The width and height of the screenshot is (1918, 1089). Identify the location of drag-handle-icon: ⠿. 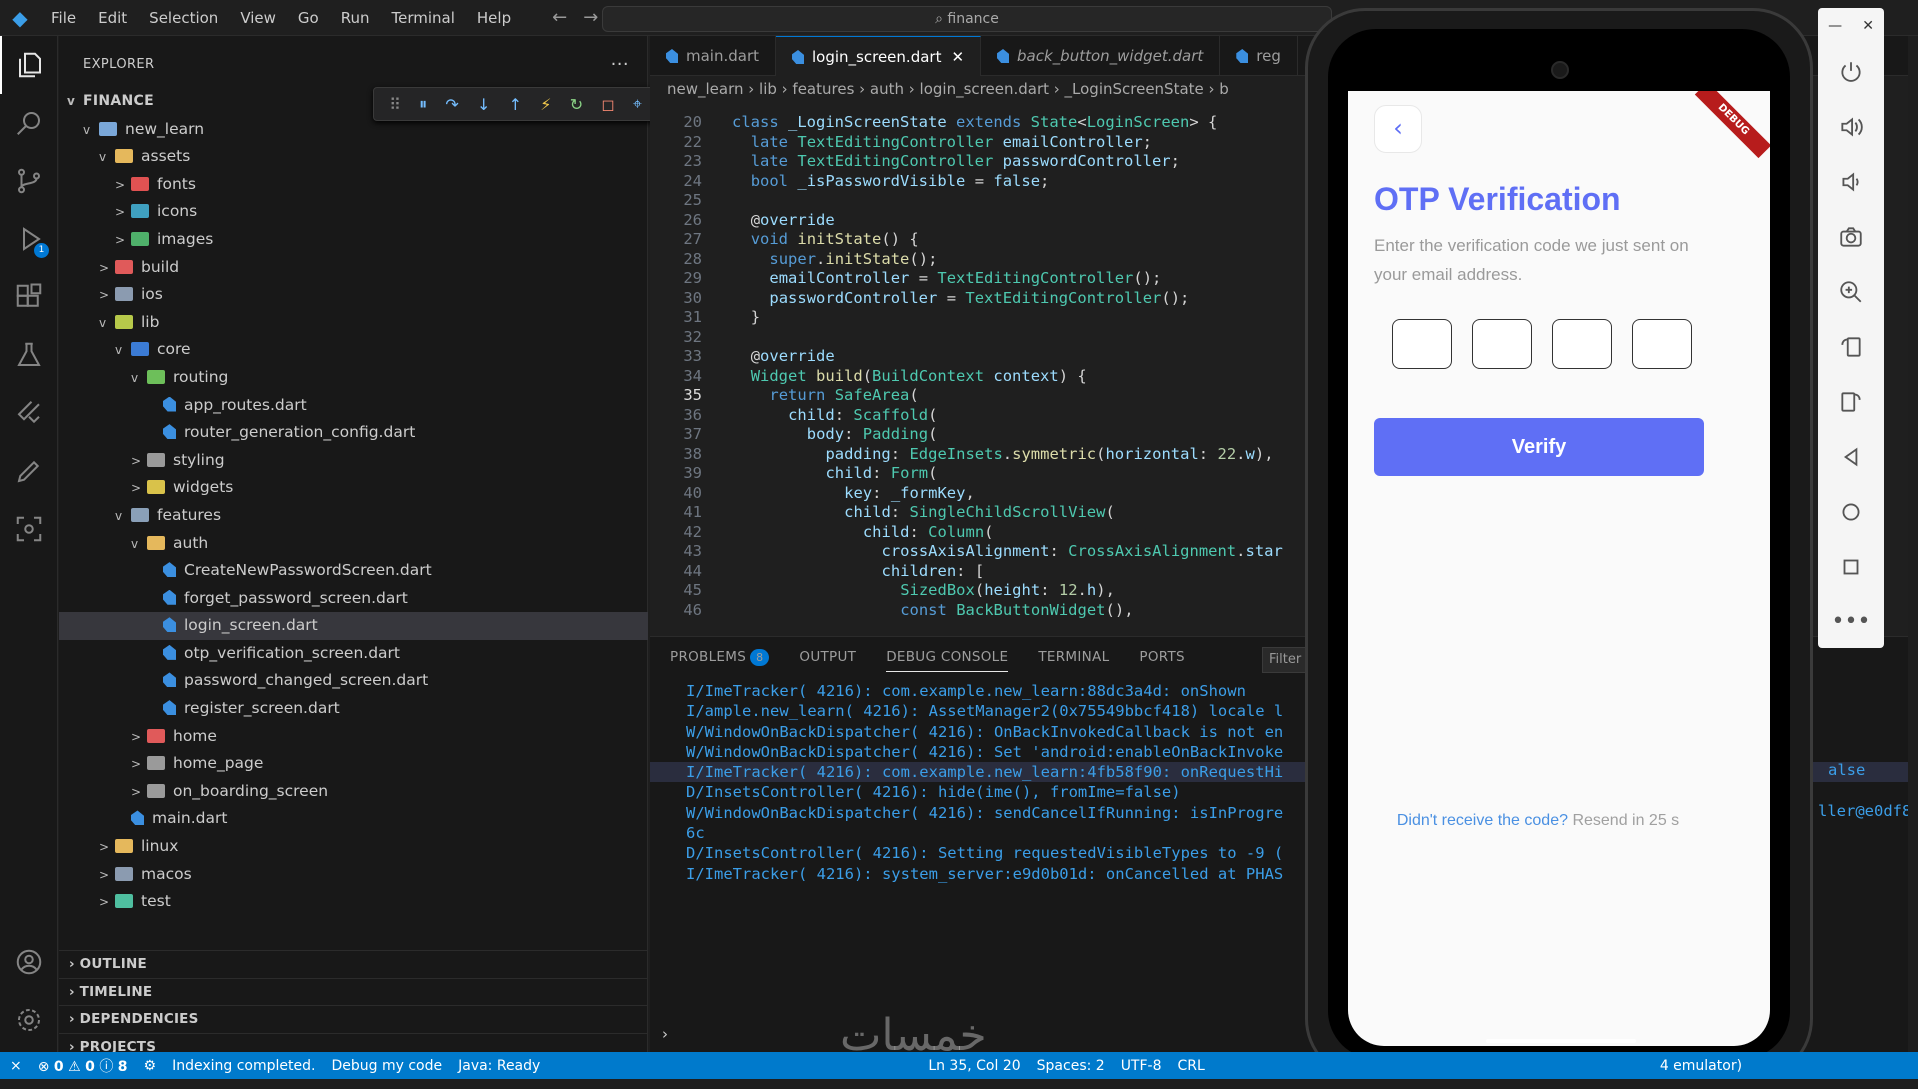
(395, 104).